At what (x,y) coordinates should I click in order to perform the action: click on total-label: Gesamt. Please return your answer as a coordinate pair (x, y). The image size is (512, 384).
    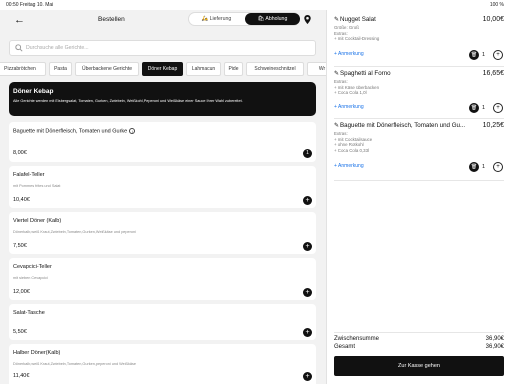
    Looking at the image, I should click on (345, 347).